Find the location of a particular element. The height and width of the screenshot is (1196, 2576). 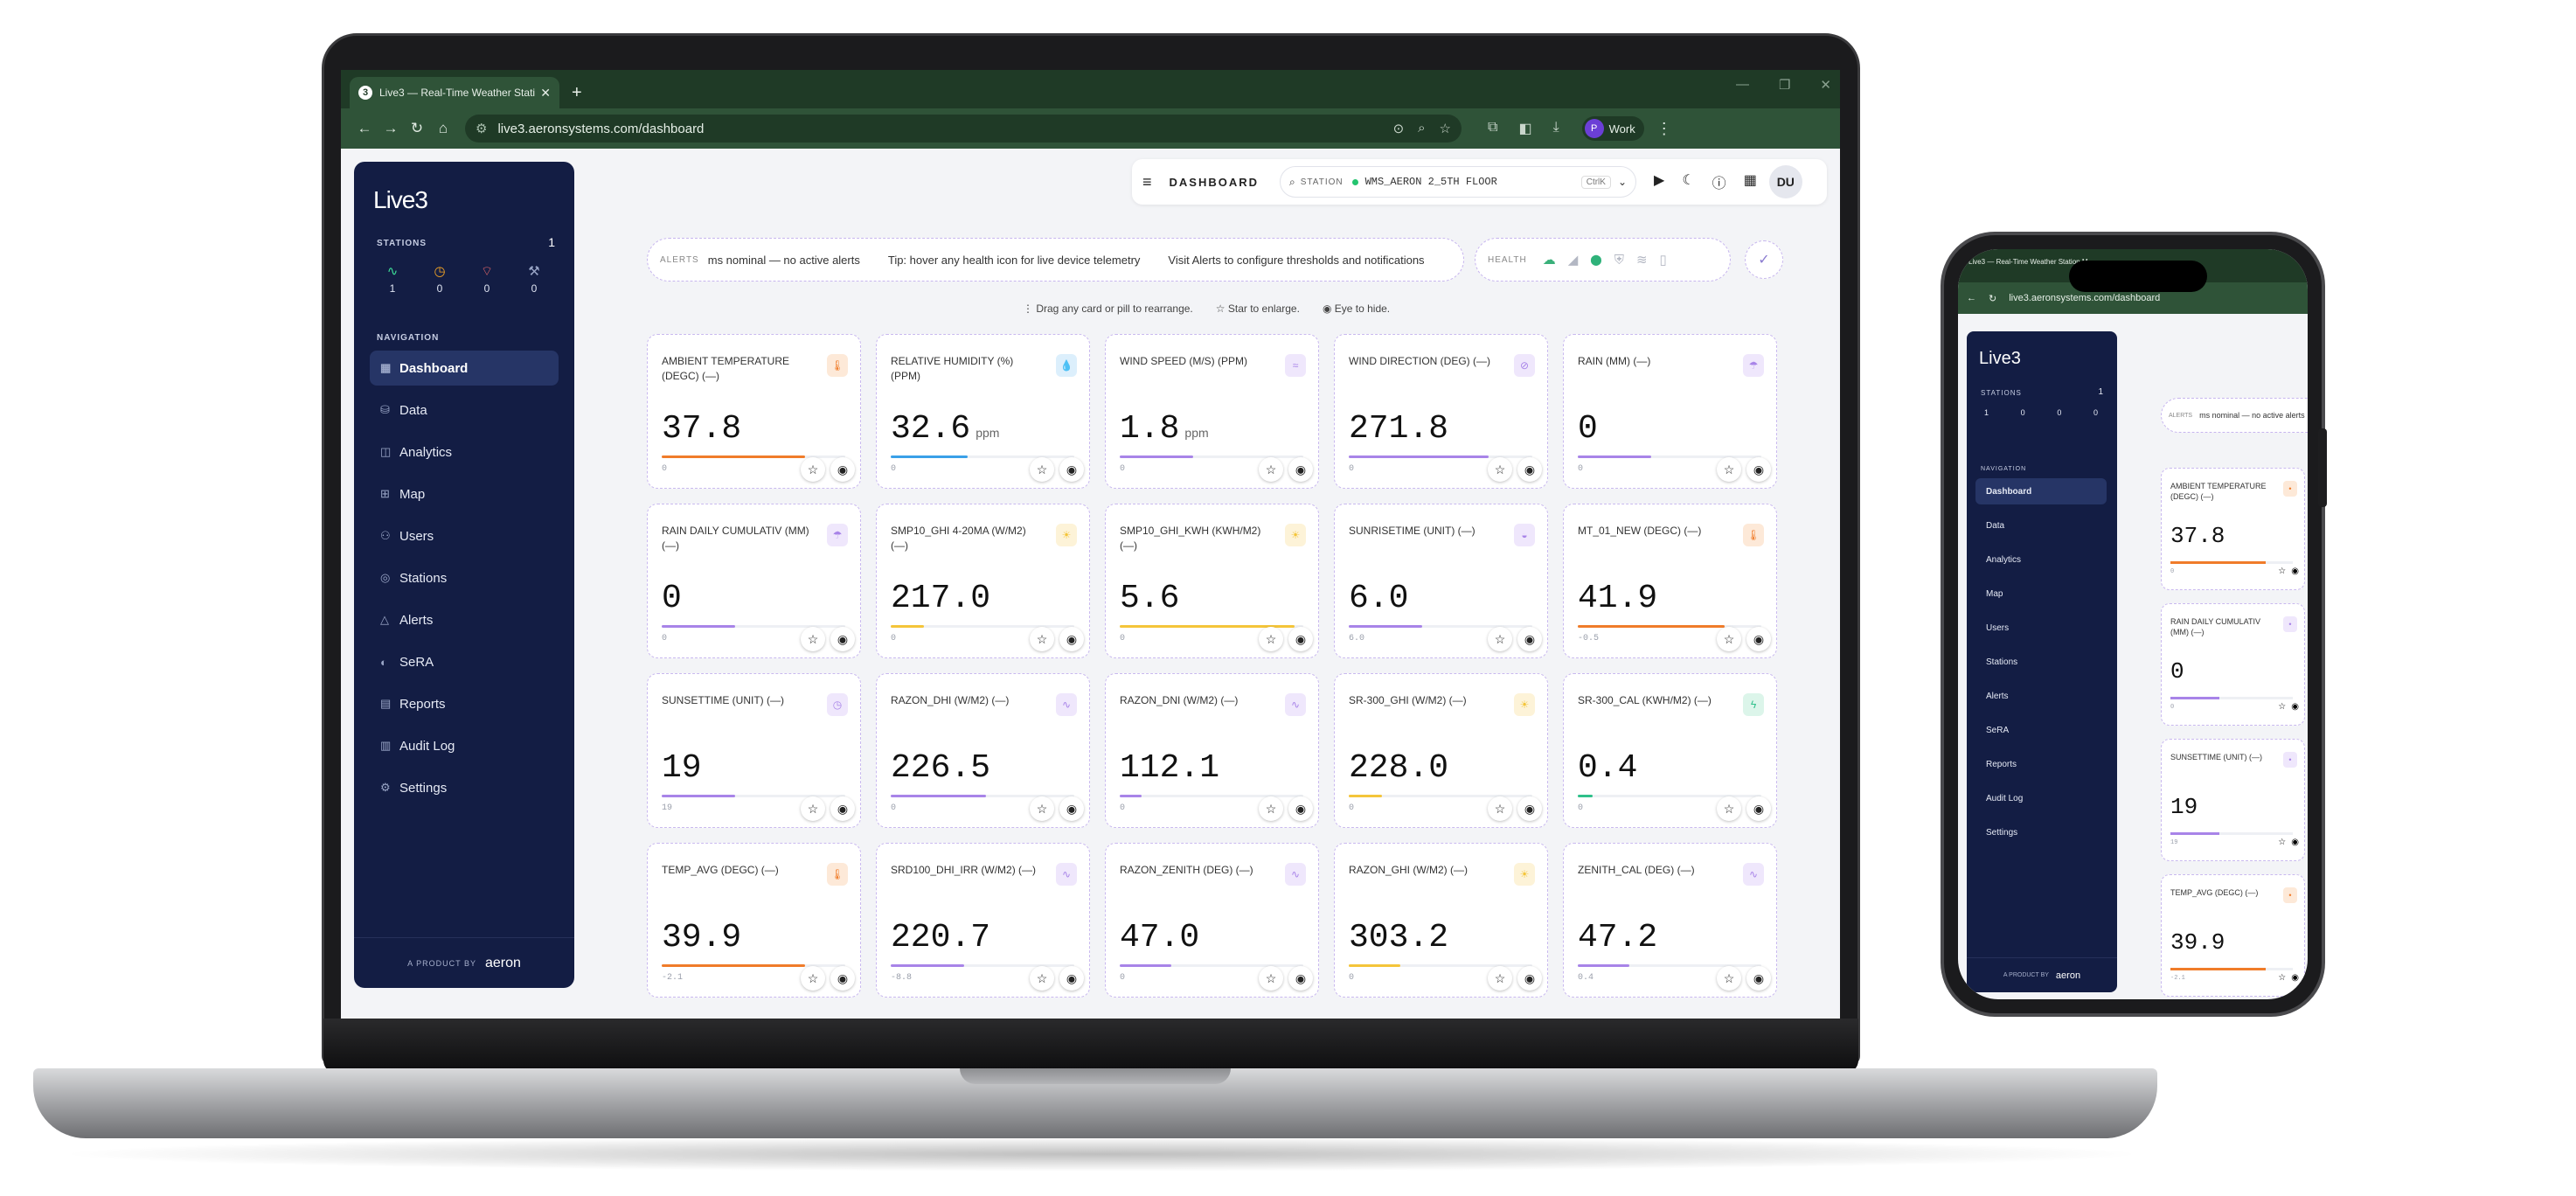

phone-sidebar-item-audit-log: Audit Log is located at coordinates (2041, 798).